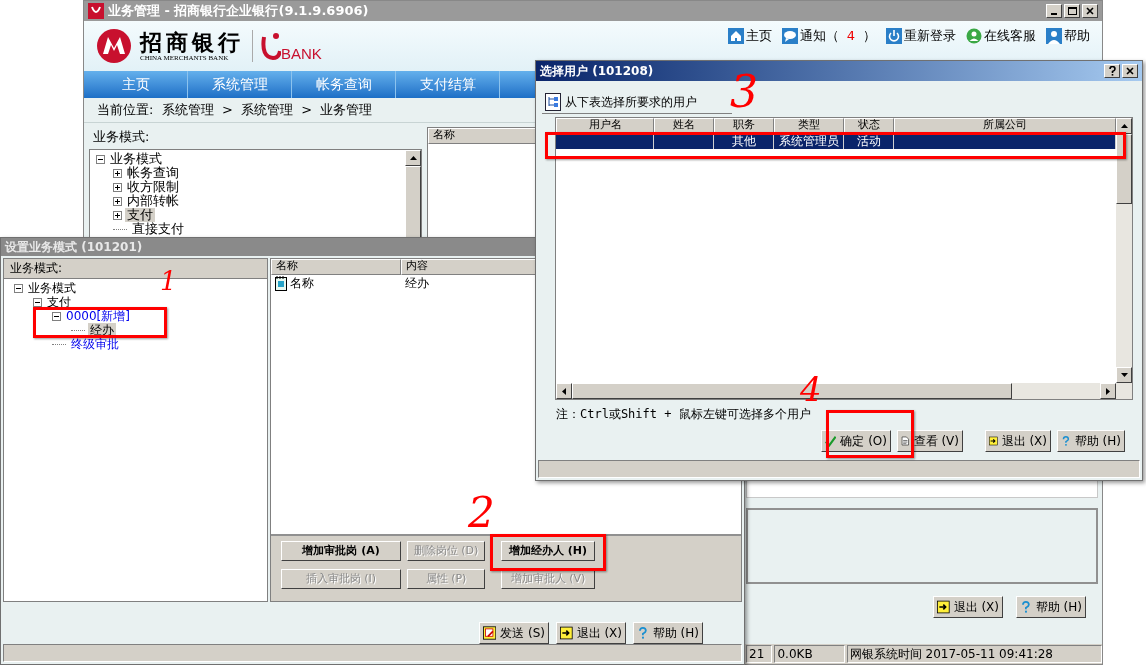 The image size is (1146, 665). Describe the element at coordinates (271, 46) in the screenshot. I see `ibank-logo-icon` at that location.